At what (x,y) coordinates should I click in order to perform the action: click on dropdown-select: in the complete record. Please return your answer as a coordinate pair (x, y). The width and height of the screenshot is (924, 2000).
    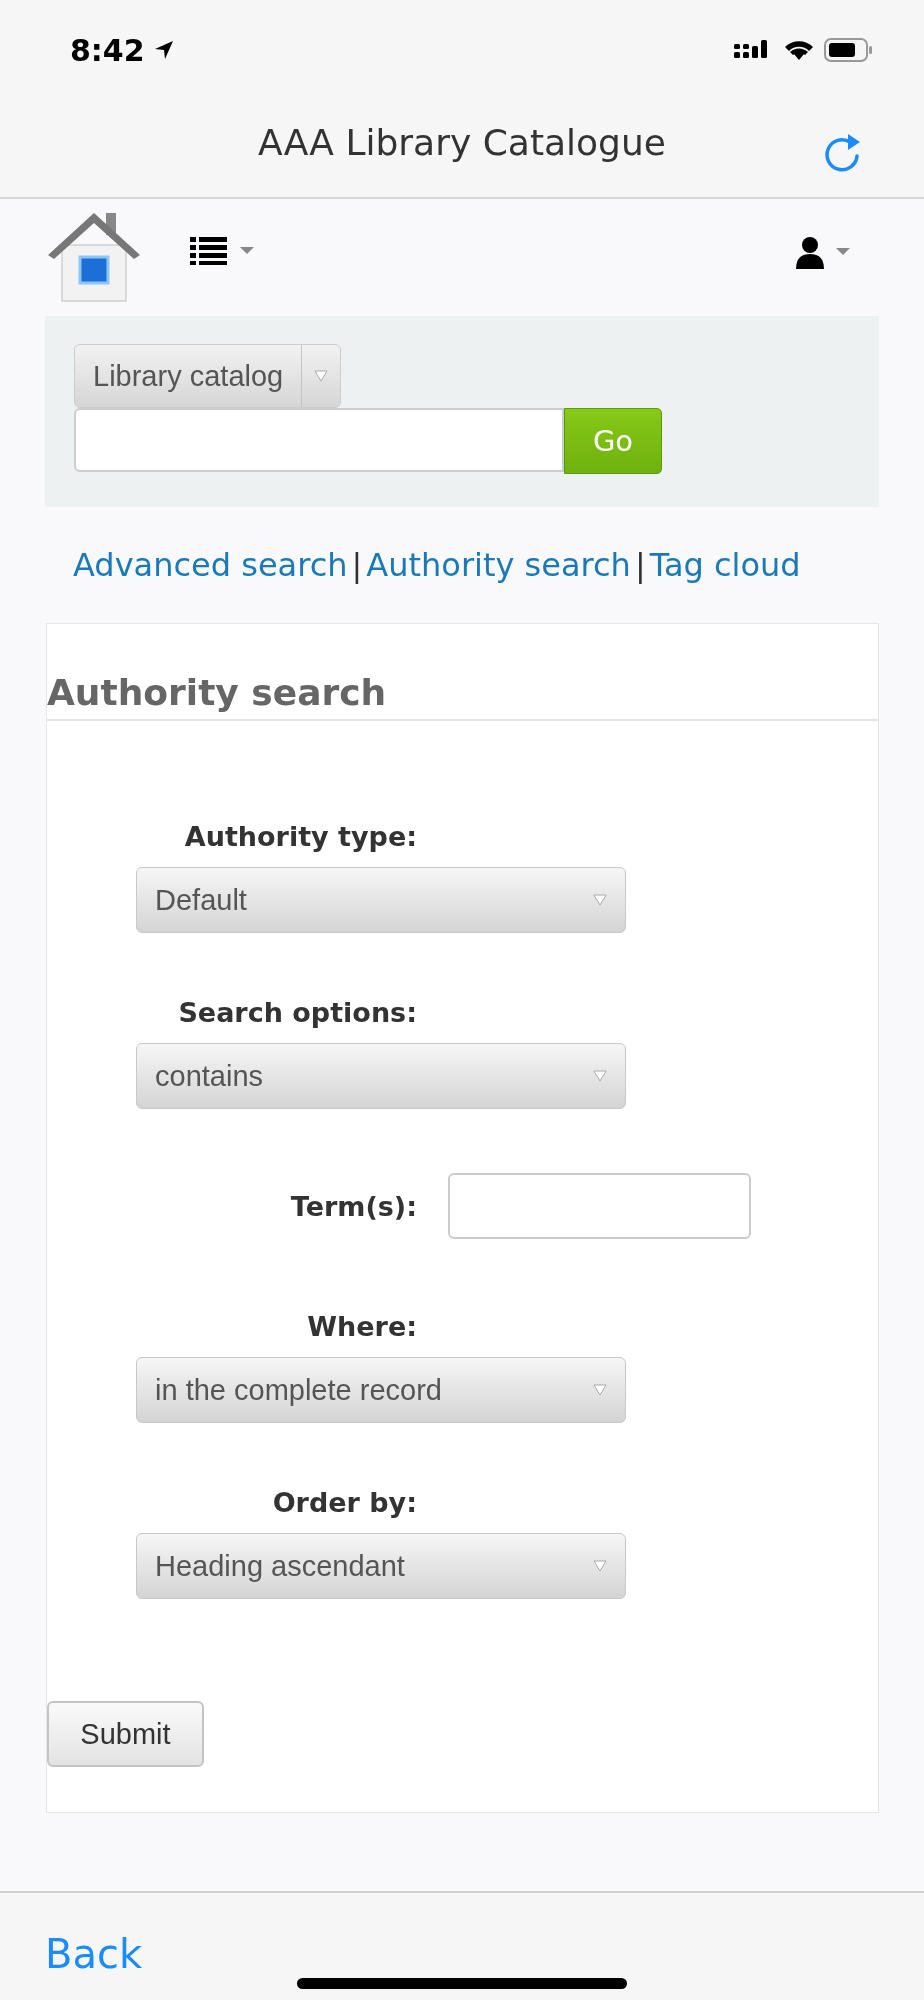
    Looking at the image, I should click on (381, 1390).